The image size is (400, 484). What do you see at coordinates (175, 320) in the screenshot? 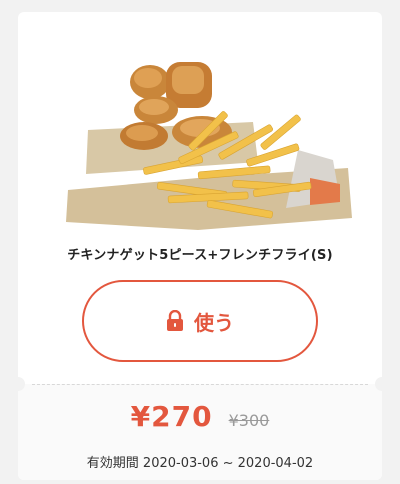
I see `lock-icon` at bounding box center [175, 320].